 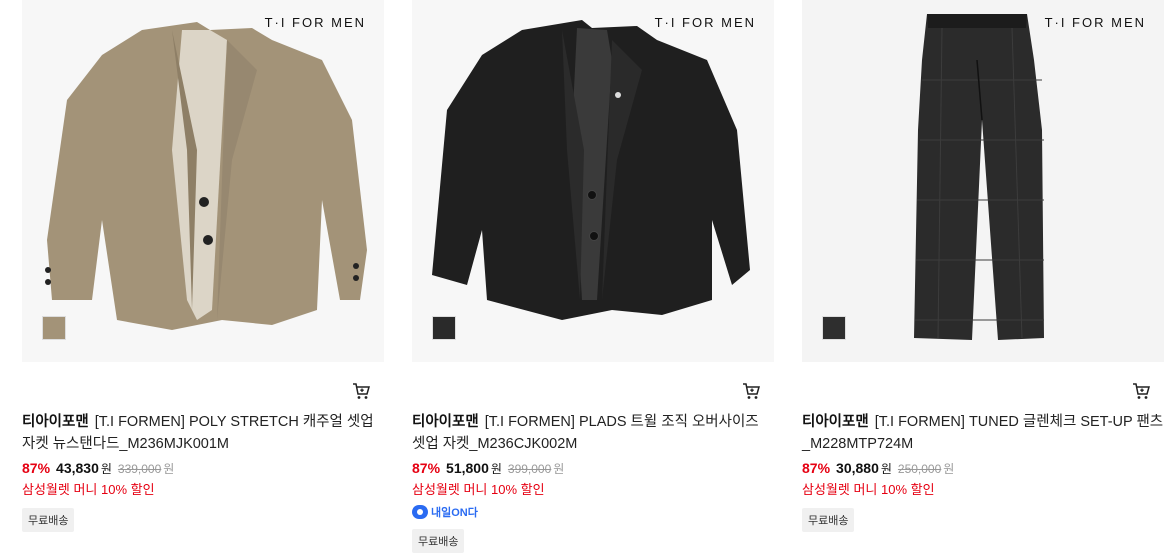 What do you see at coordinates (139, 469) in the screenshot?
I see `original-price: 339,000` at bounding box center [139, 469].